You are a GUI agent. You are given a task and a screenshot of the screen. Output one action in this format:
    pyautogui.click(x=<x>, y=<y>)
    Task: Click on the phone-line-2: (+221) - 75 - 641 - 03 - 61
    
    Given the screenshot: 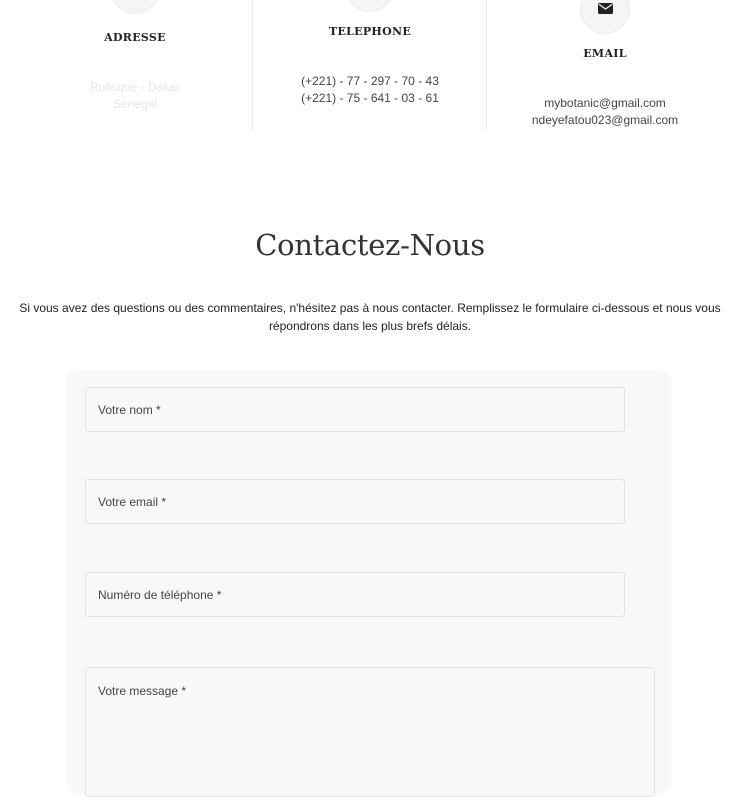 What is the action you would take?
    pyautogui.click(x=370, y=98)
    